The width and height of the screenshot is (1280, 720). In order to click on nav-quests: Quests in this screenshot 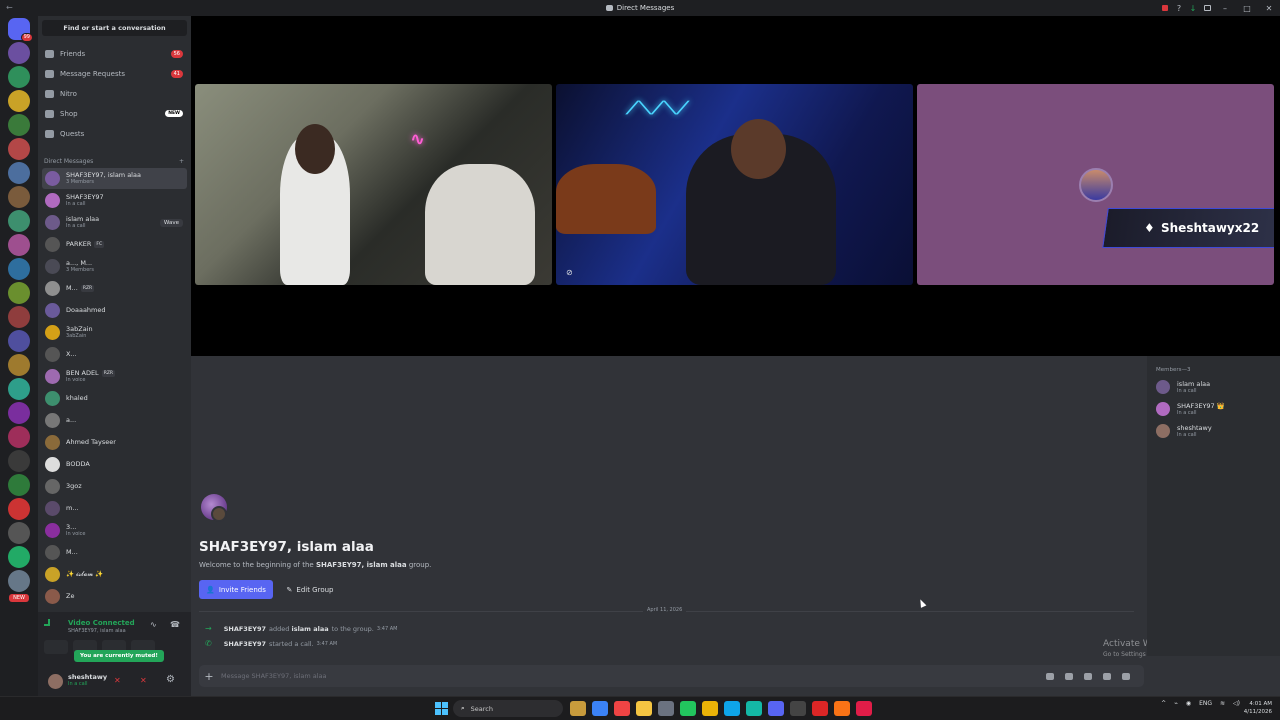, I will do `click(114, 133)`.